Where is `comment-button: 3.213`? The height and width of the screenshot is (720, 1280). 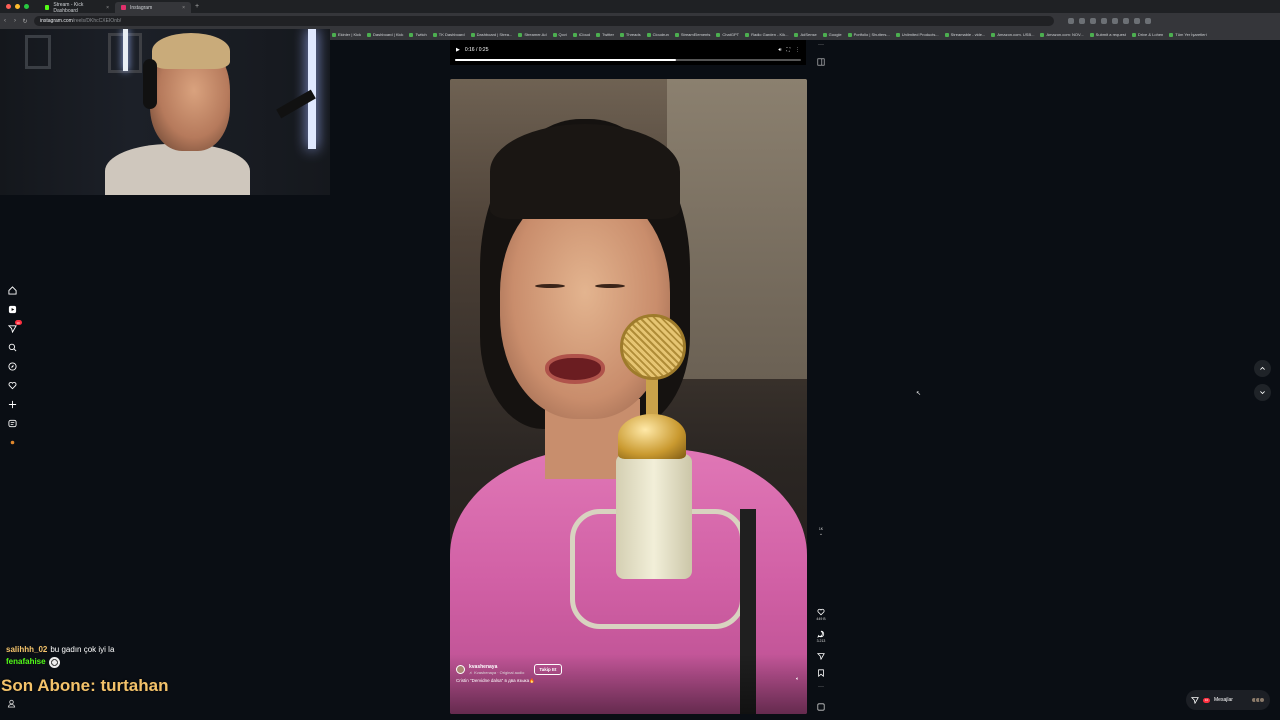
comment-button: 3.213 is located at coordinates (821, 636).